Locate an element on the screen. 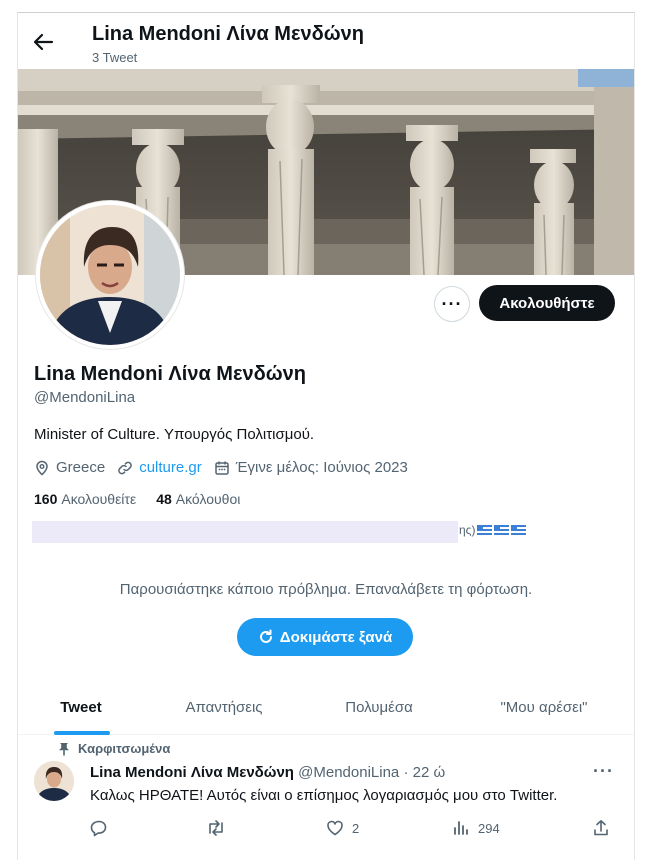 Image resolution: width=650 pixels, height=860 pixels. profile-tabs: Tweet Απαντήσεις Πολυμέσα "Μου αρέσει" is located at coordinates (326, 707).